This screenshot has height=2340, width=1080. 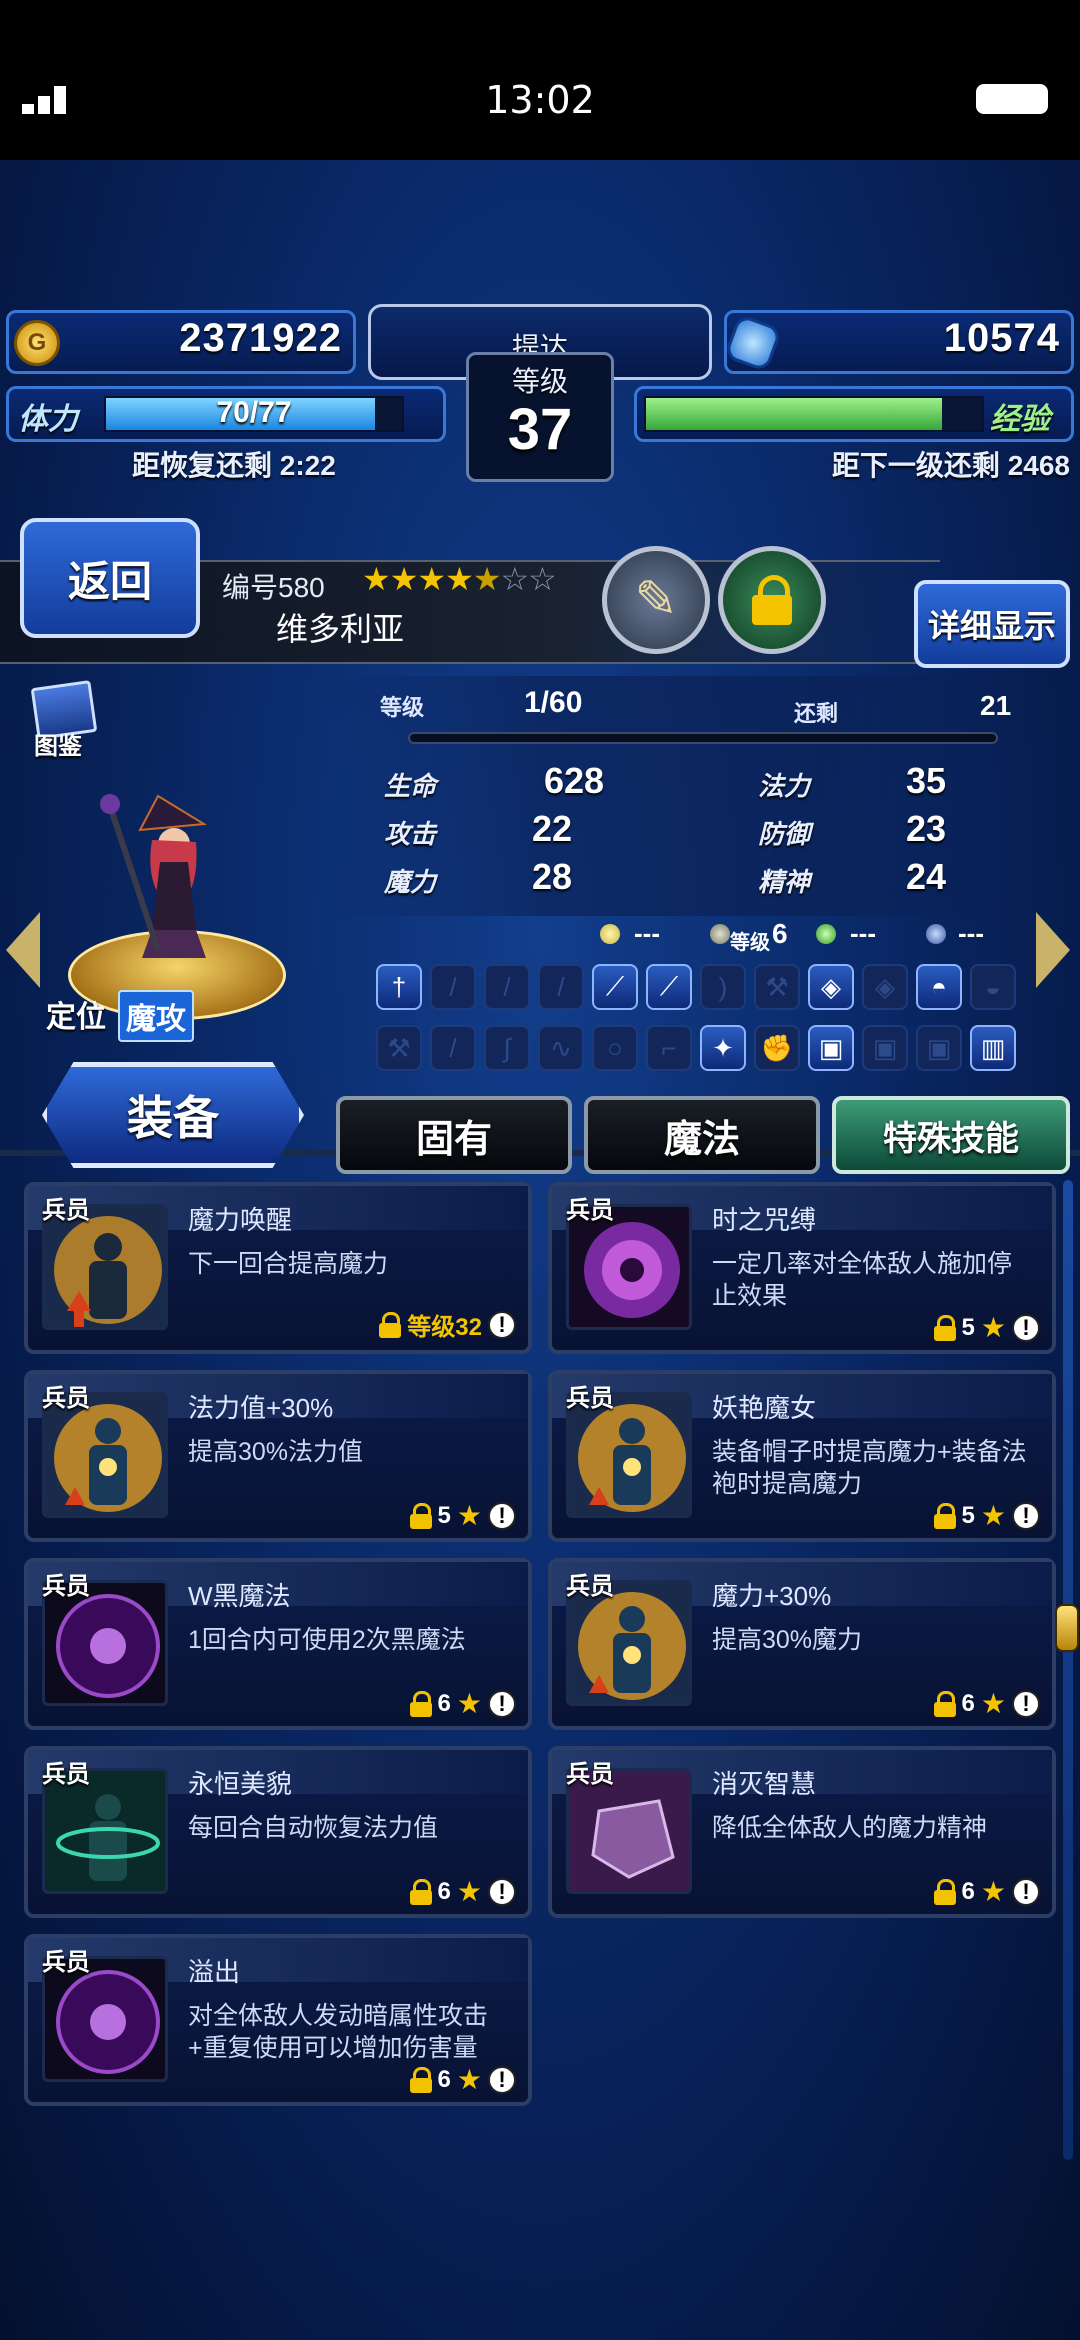 I want to click on ability-card: 兵员 消灭智慧 降低全体敌人的魔力精神 6 ★!, so click(x=802, y=1832).